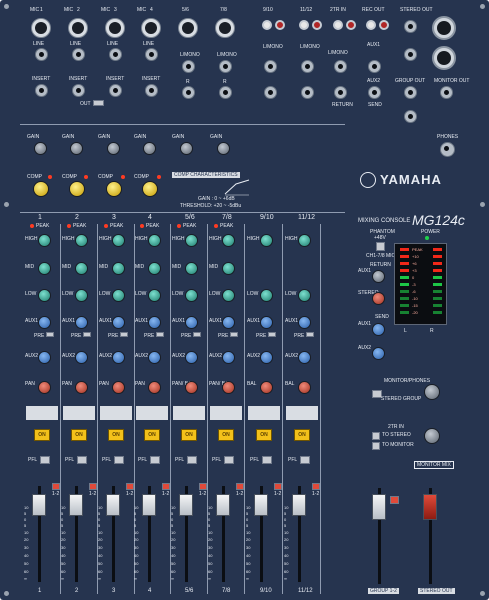 This screenshot has height=600, width=489. I want to click on line-input-7-jack, so click(225, 66).